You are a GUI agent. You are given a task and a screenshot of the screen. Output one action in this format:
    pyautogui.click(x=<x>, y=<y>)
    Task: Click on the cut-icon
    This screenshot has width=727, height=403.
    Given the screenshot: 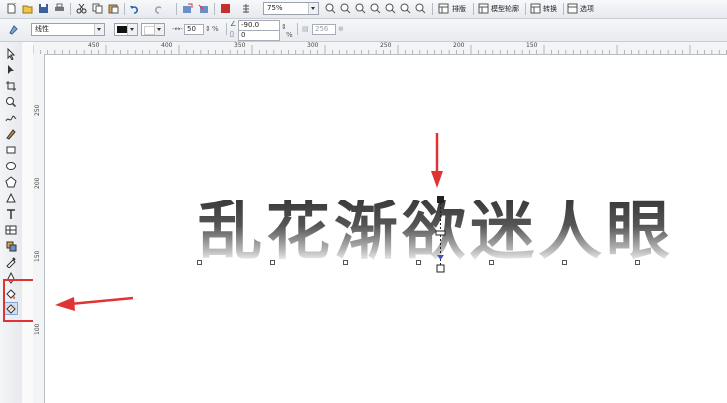 What is the action you would take?
    pyautogui.click(x=81, y=8)
    